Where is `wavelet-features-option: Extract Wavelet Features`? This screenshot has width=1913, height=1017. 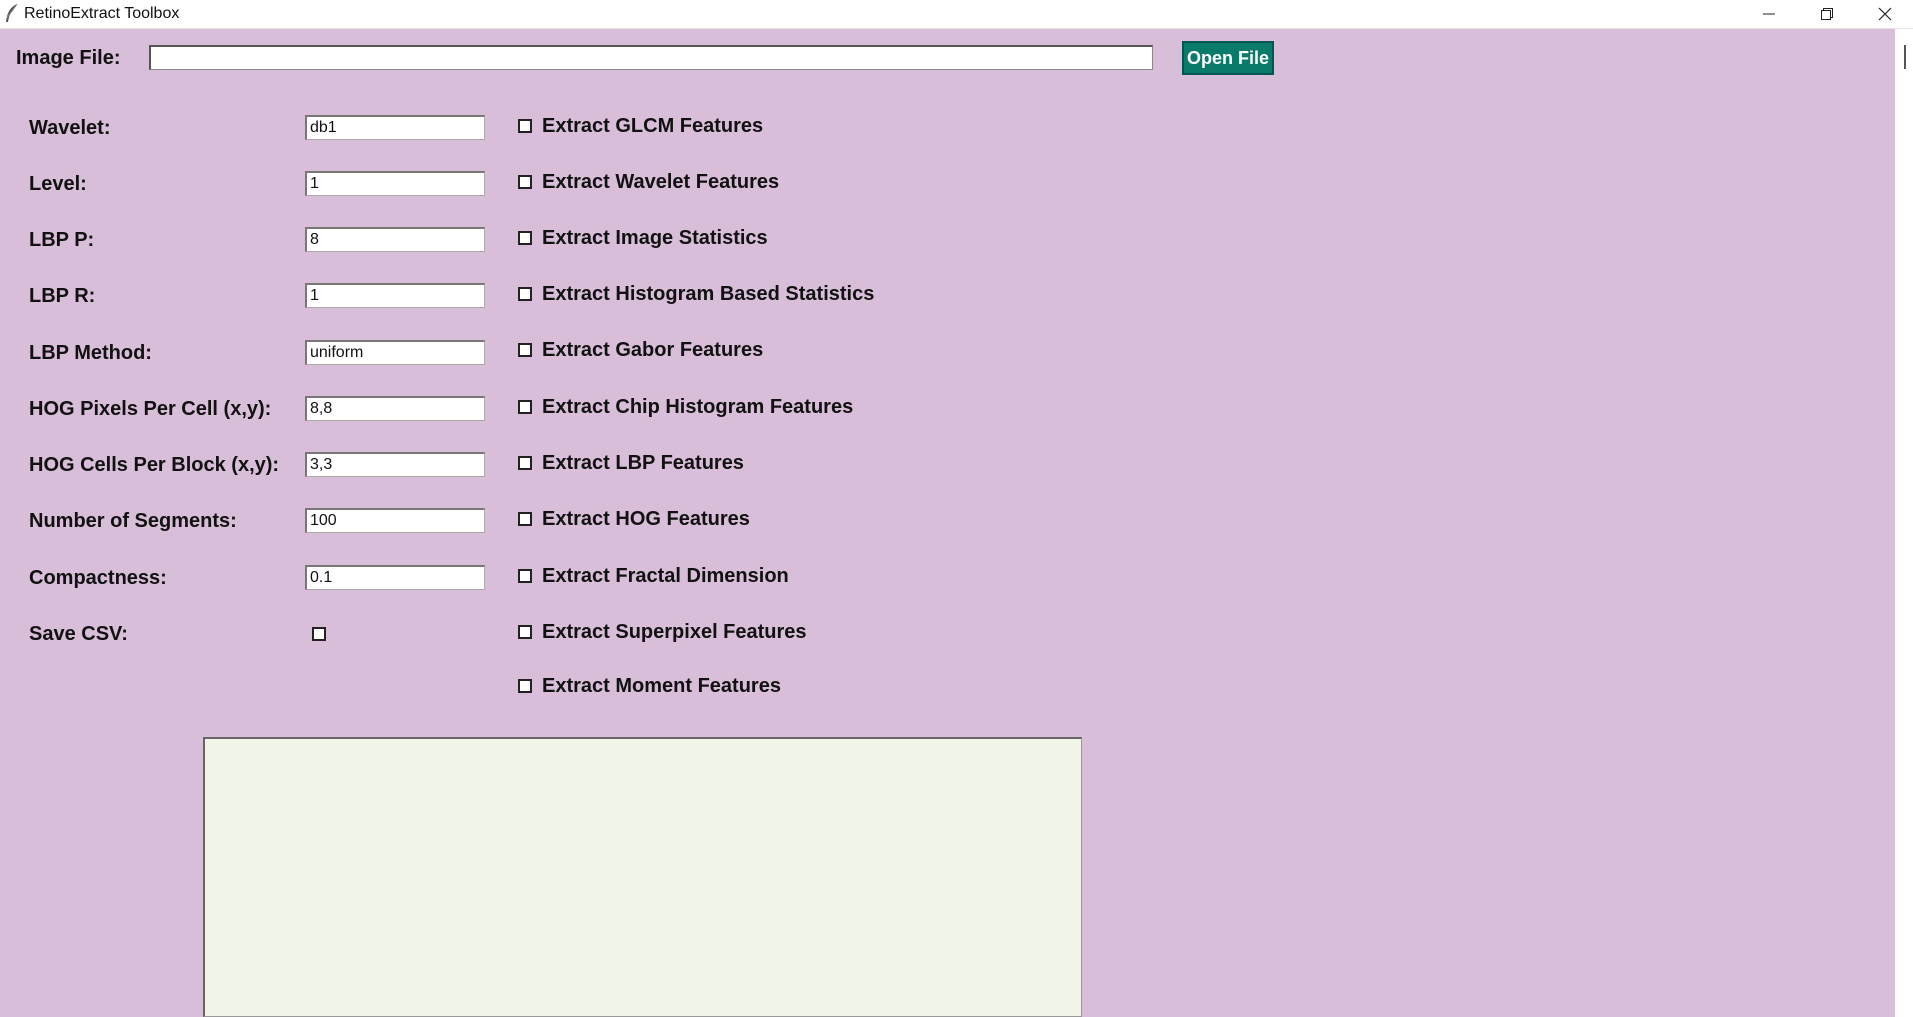
wavelet-features-option: Extract Wavelet Features is located at coordinates (648, 182).